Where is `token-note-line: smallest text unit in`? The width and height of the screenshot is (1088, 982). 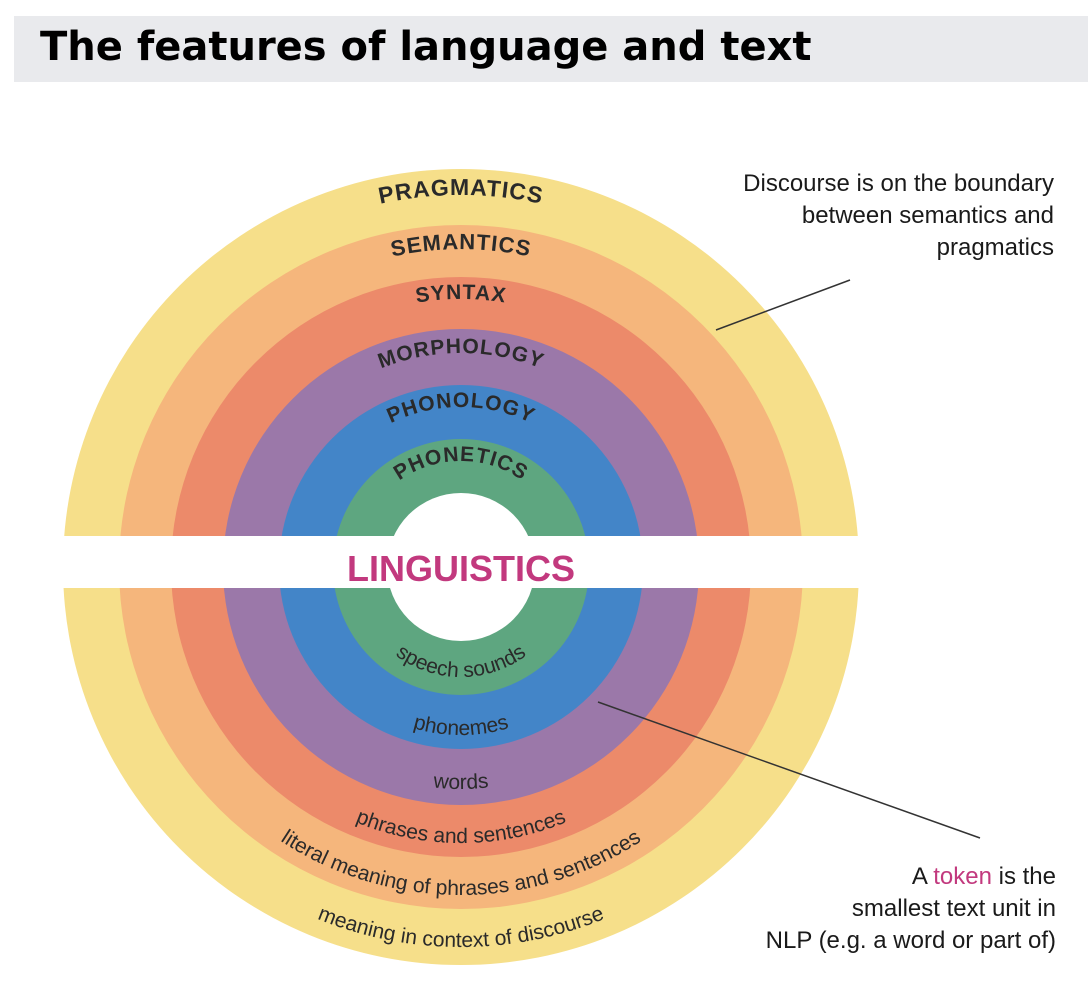
token-note-line: smallest text unit in is located at coordinates (953, 908).